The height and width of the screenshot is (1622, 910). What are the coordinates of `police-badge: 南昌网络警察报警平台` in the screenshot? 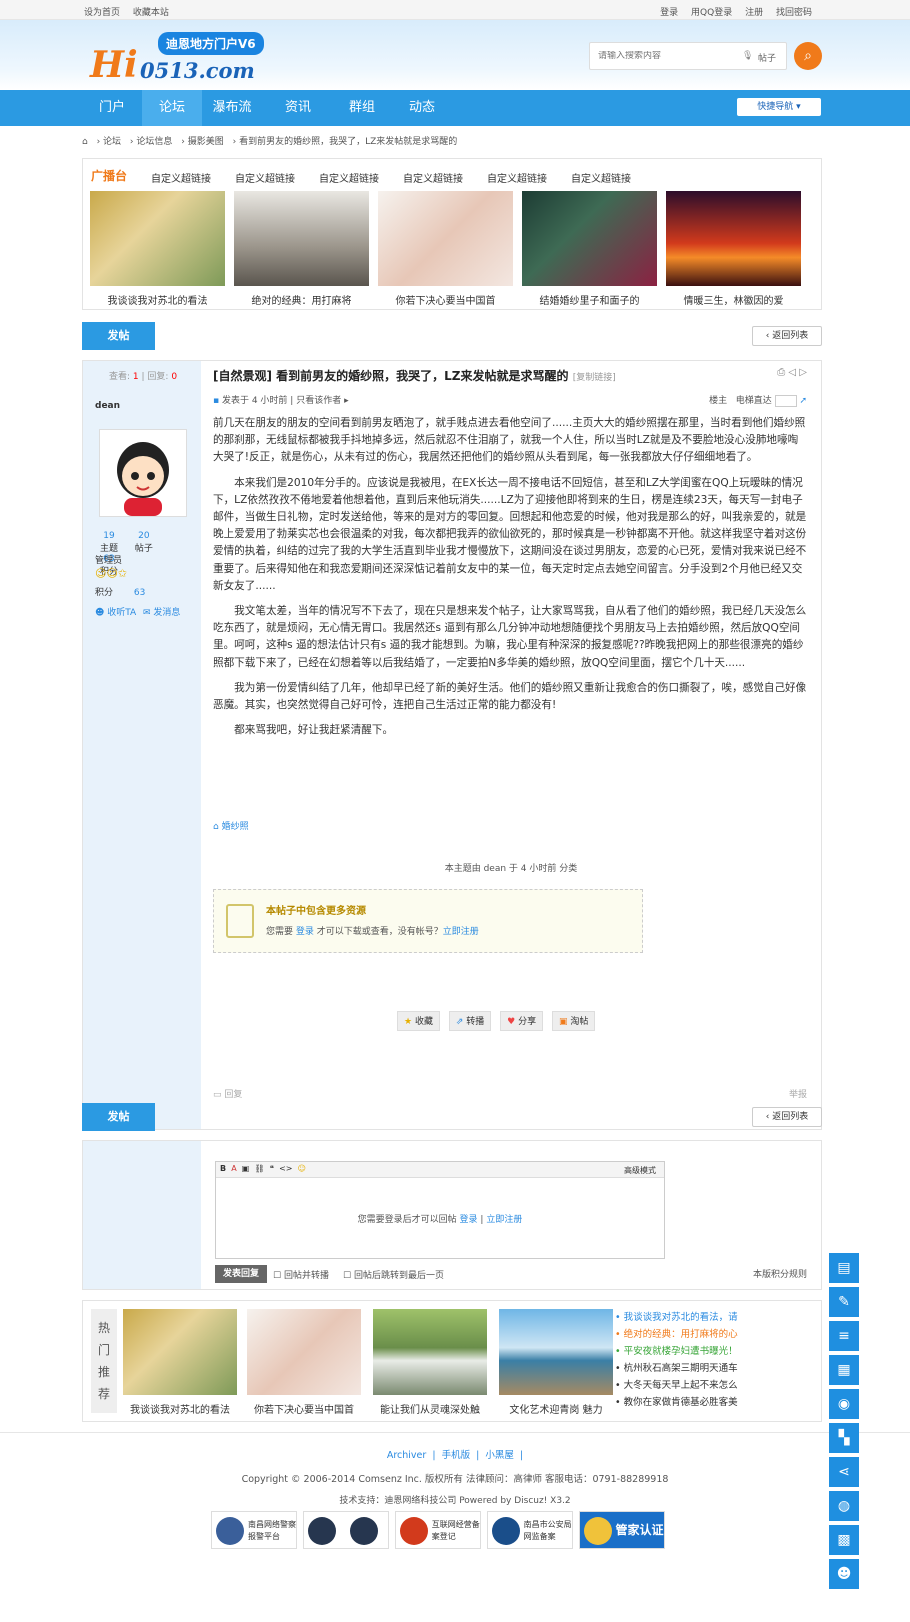 It's located at (254, 1530).